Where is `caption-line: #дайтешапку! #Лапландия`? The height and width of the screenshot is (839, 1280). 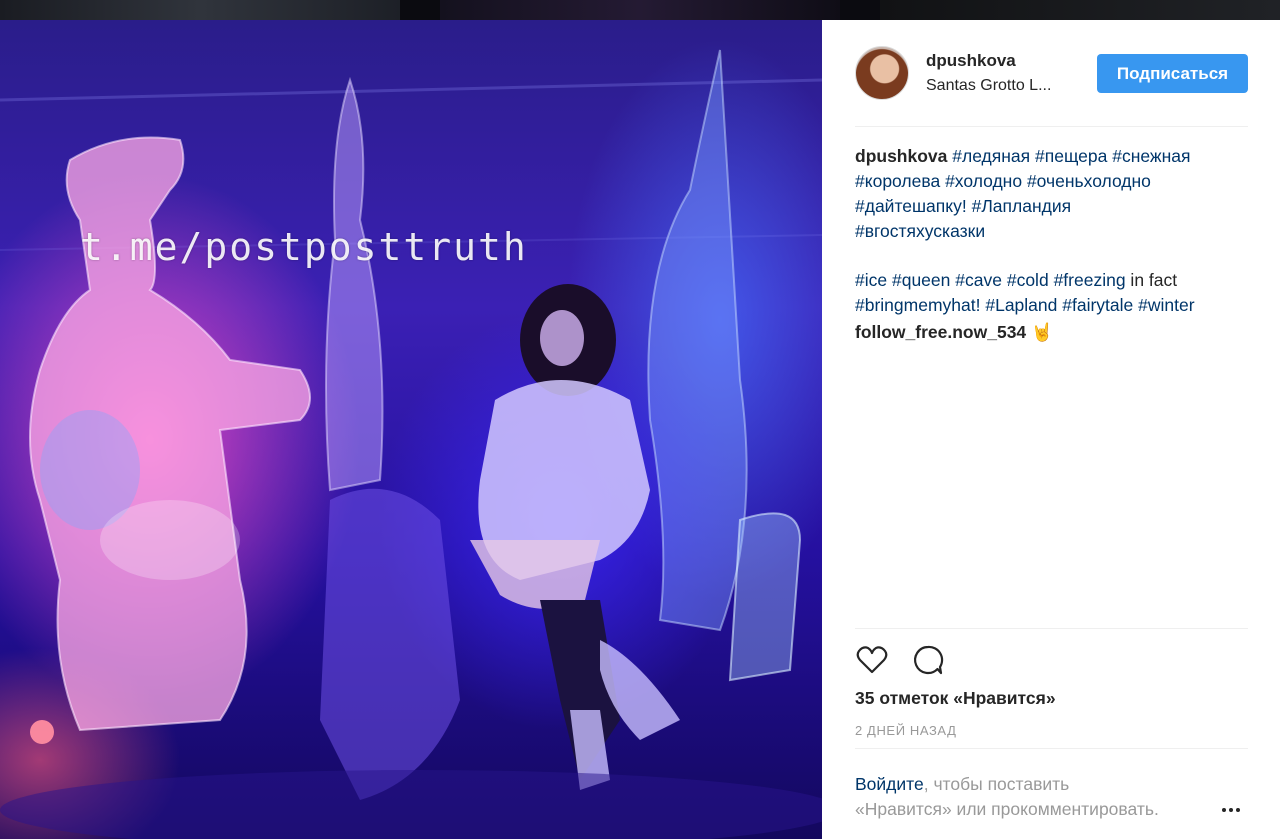 caption-line: #дайтешапку! #Лапландия is located at coordinates (1055, 206).